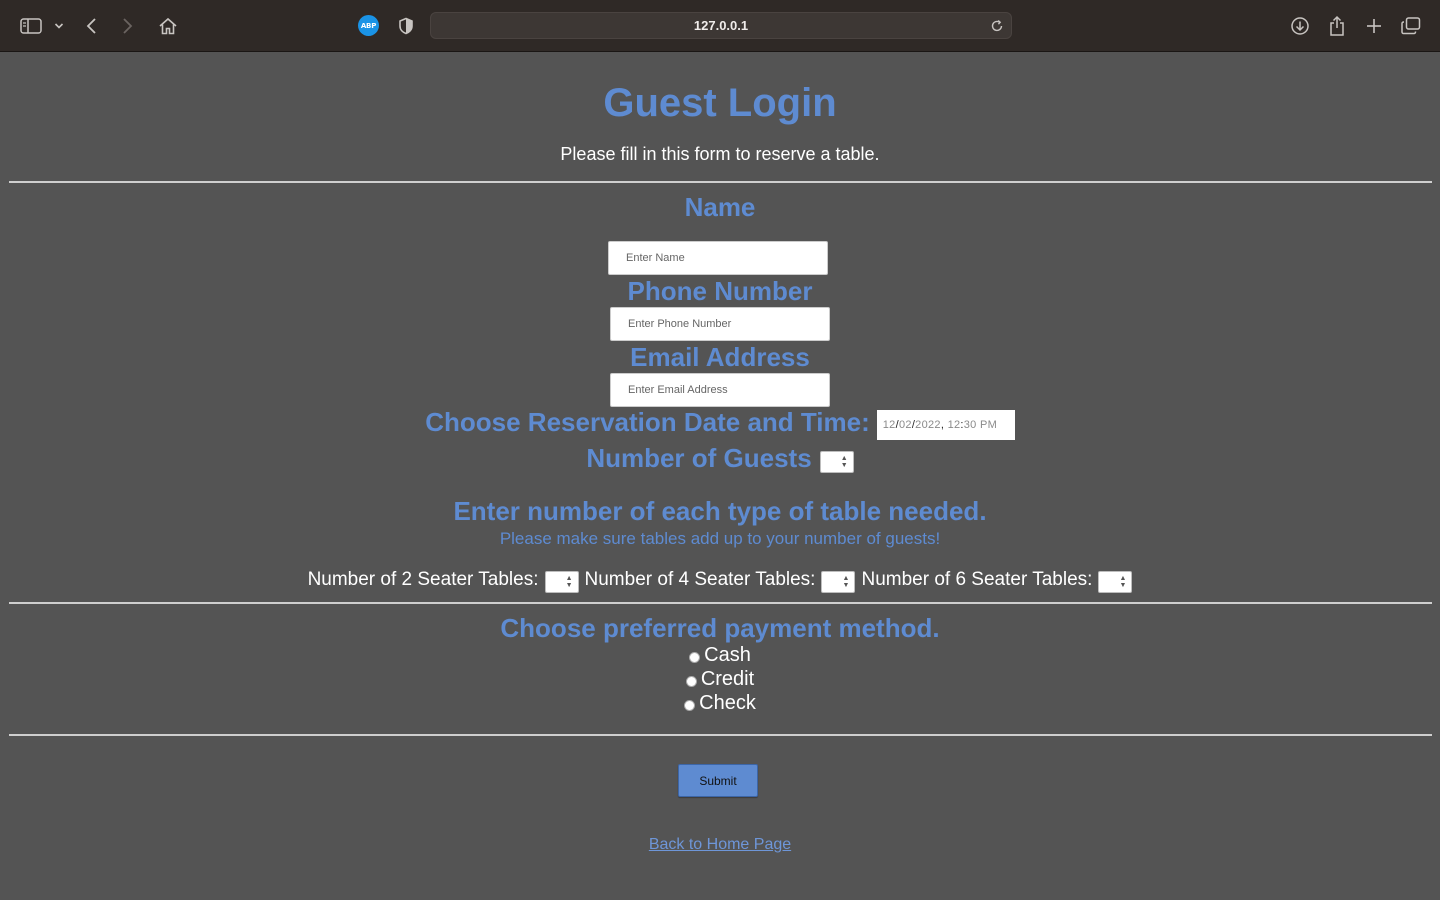 This screenshot has height=900, width=1440. What do you see at coordinates (988, 425) in the screenshot?
I see `datetime-ampm: PM` at bounding box center [988, 425].